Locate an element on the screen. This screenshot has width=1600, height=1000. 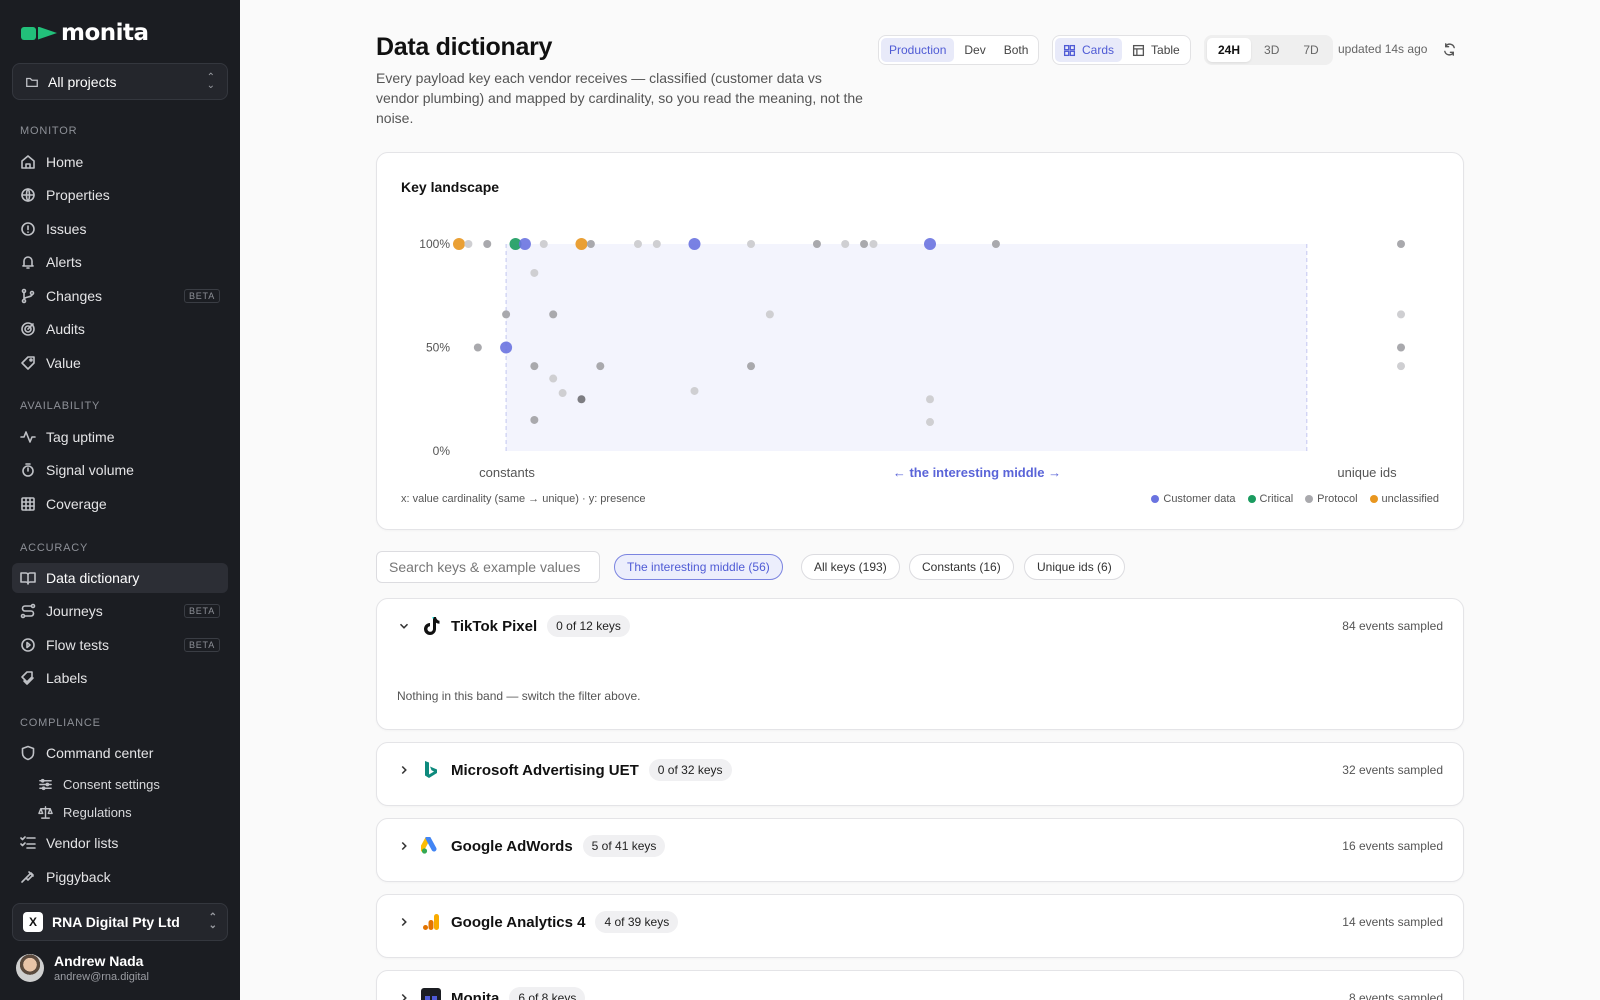
sidebar-item-label: Home is located at coordinates (65, 162).